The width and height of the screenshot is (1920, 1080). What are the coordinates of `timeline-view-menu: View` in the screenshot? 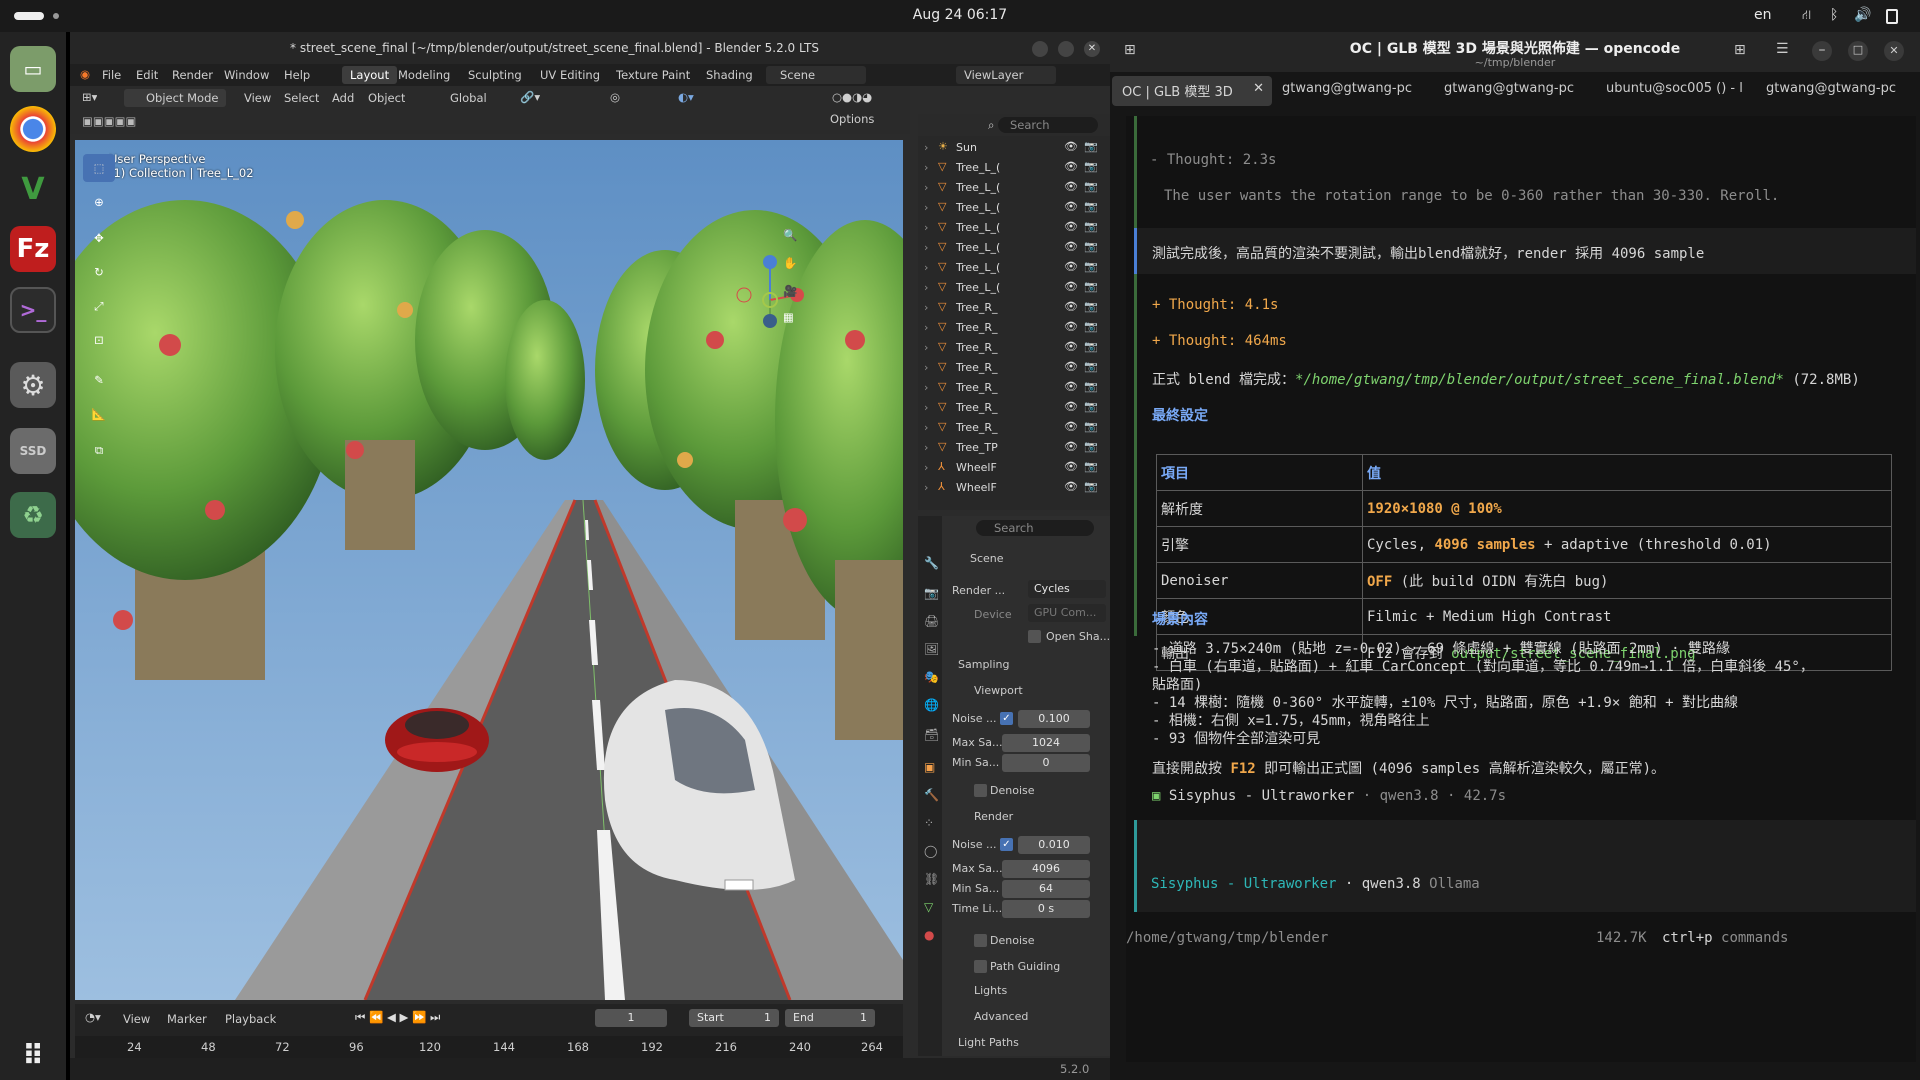 It's located at (136, 1019).